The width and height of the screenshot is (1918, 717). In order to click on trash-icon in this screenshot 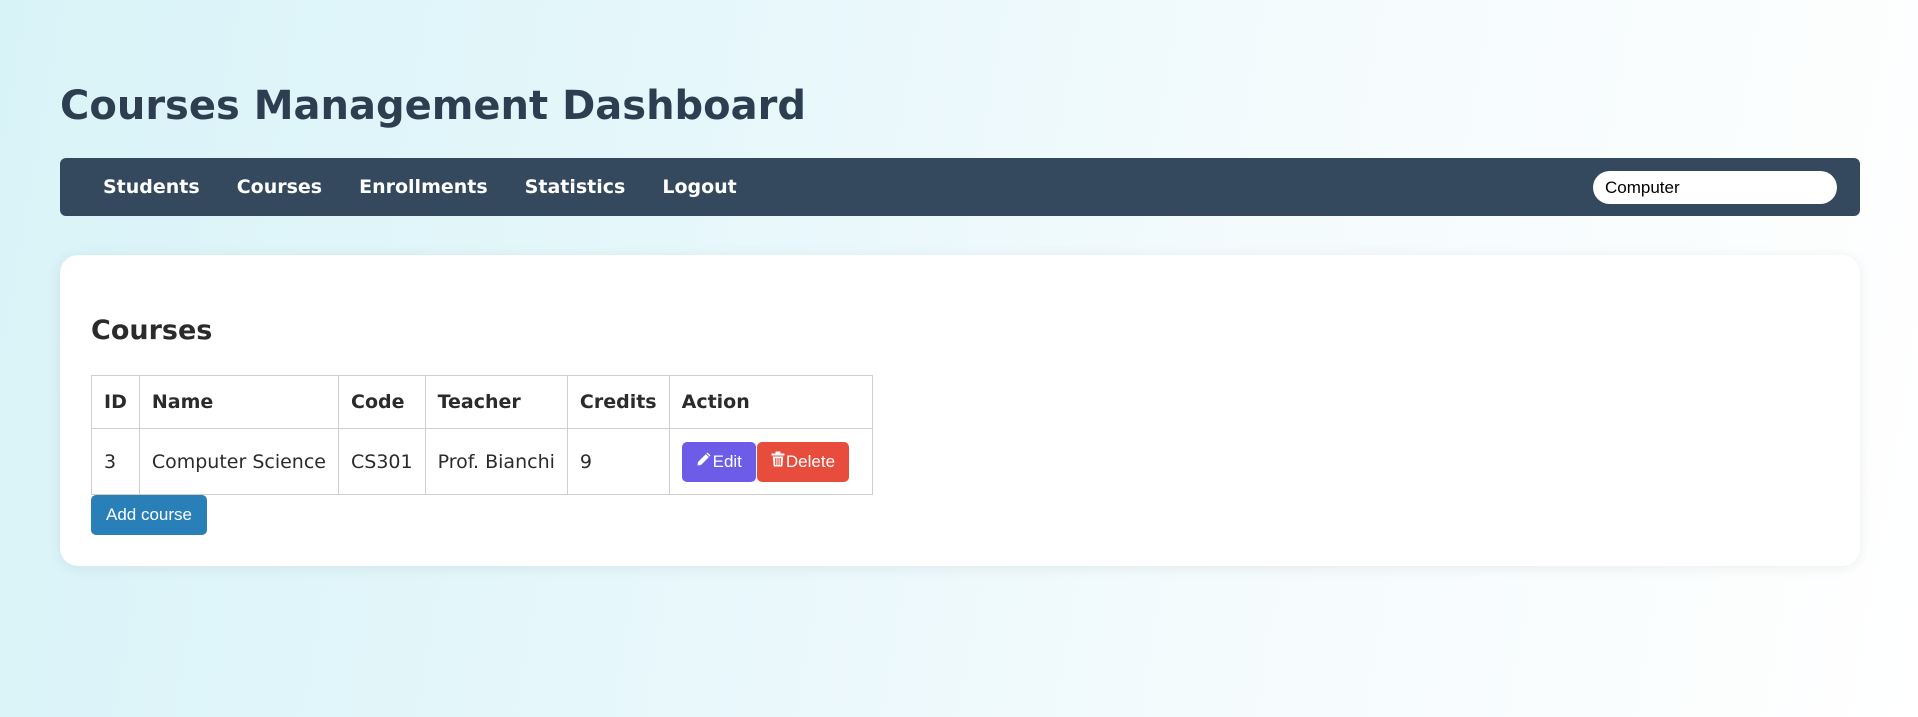, I will do `click(778, 461)`.